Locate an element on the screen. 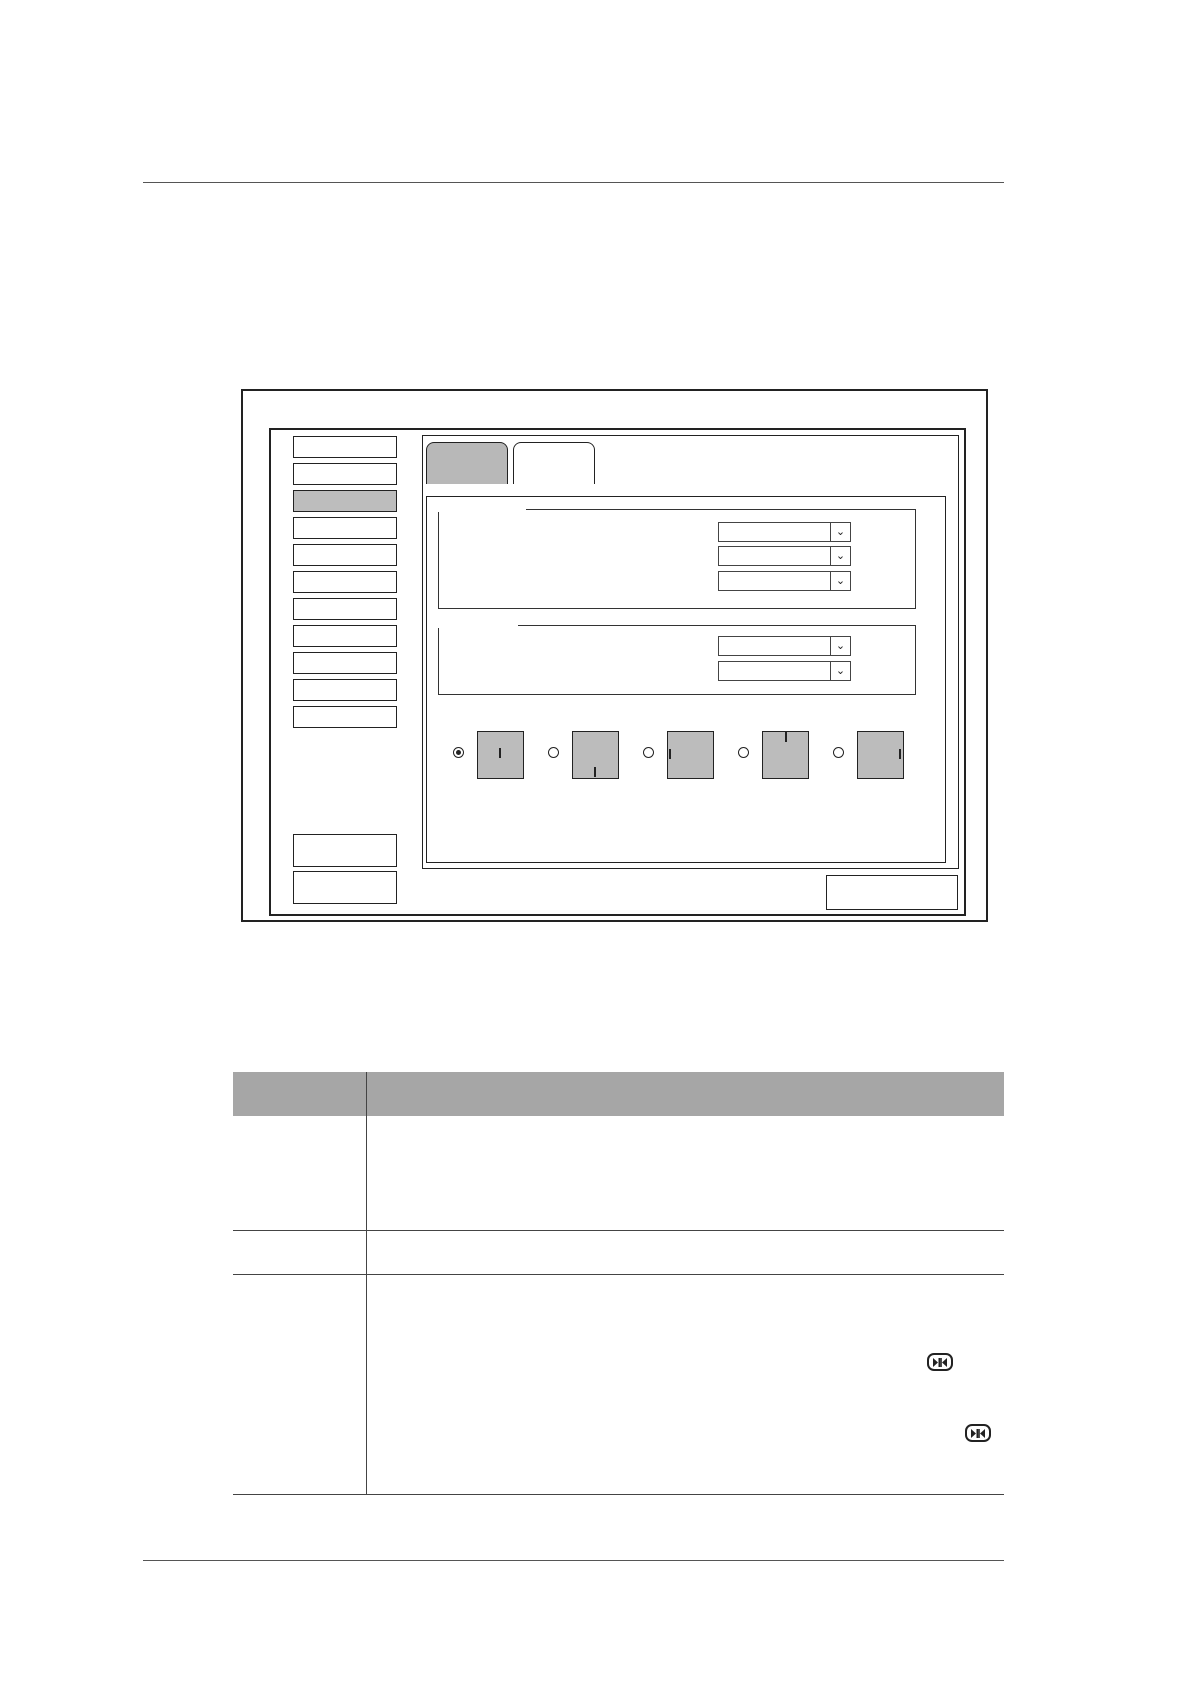 Image resolution: width=1191 pixels, height=1684 pixels. orientation-preview-top is located at coordinates (785, 755).